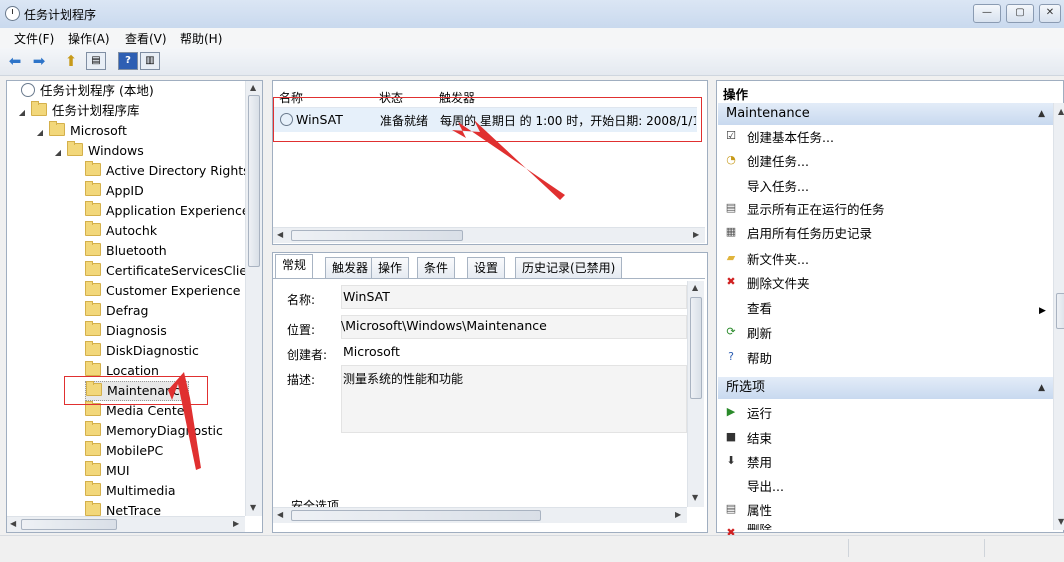 The width and height of the screenshot is (1064, 562). What do you see at coordinates (184, 421) in the screenshot?
I see `annotation-arrow-folder` at bounding box center [184, 421].